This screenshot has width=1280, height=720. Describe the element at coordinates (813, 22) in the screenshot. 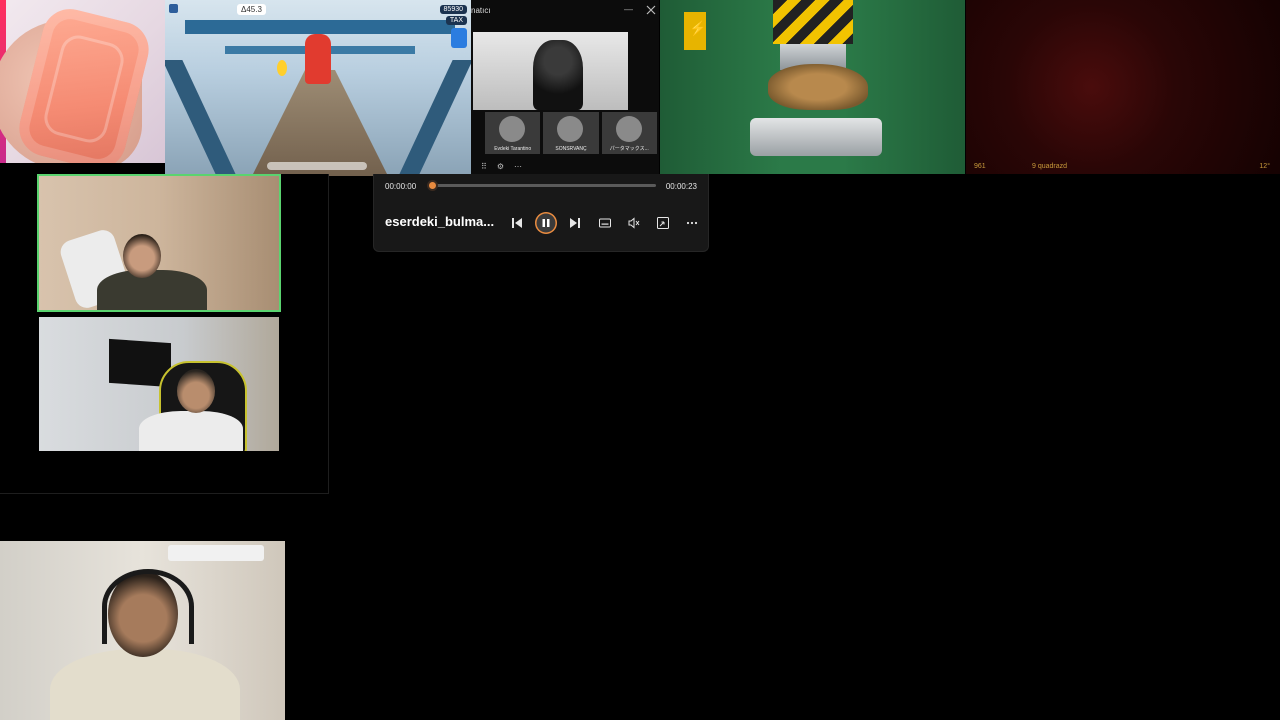

I see `press-head` at that location.